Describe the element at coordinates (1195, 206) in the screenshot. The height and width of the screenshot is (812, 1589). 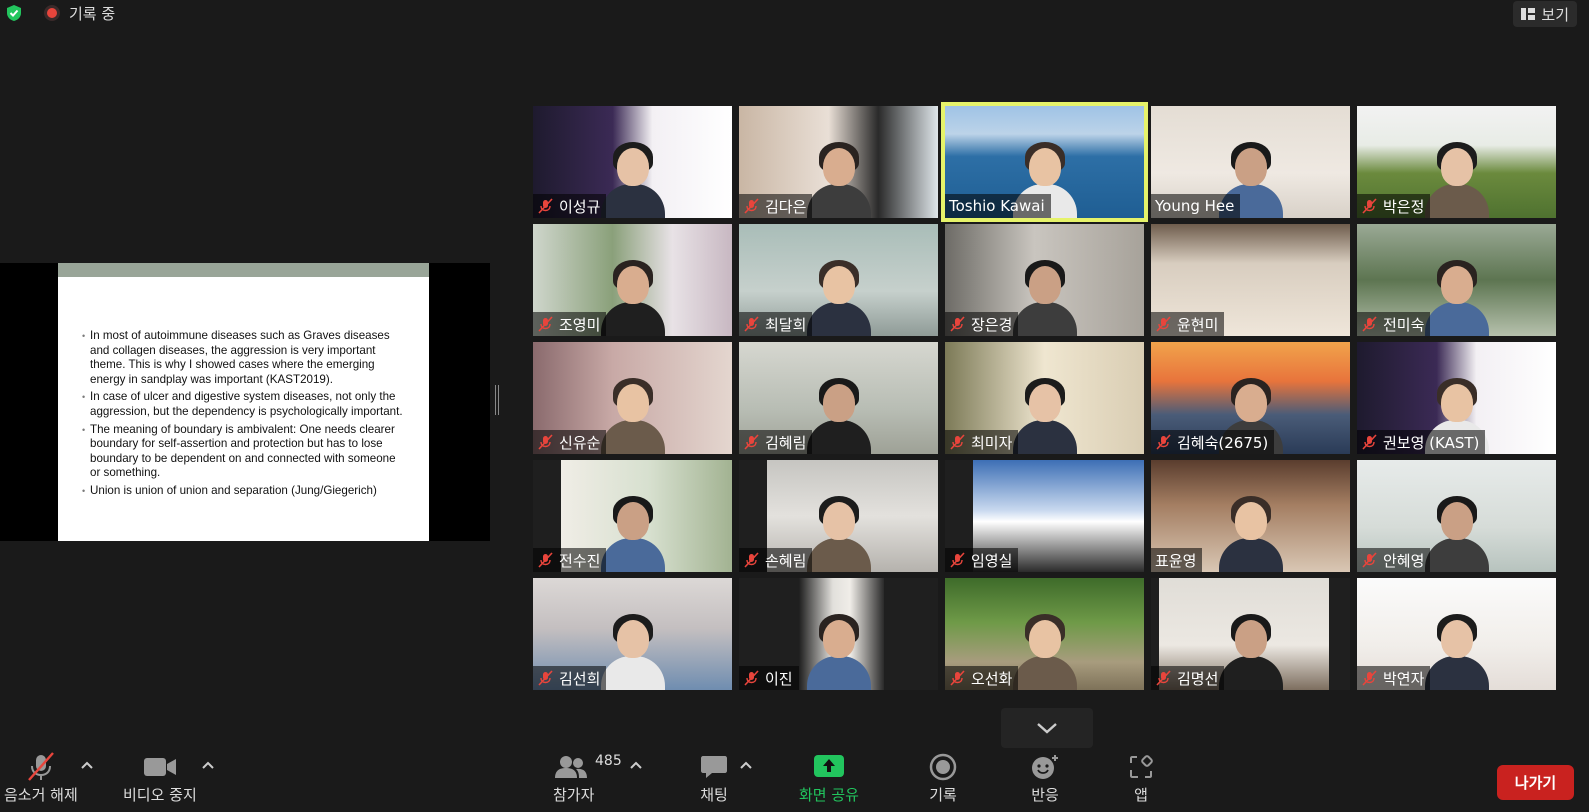
I see `participant-name: Young Hee` at that location.